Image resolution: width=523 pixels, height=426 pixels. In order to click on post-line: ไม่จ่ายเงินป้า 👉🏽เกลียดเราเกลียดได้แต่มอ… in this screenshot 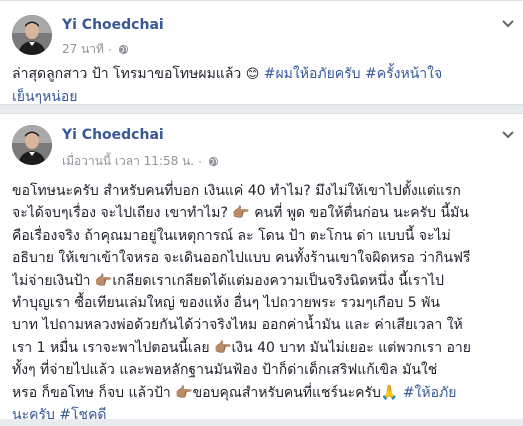, I will do `click(228, 280)`.